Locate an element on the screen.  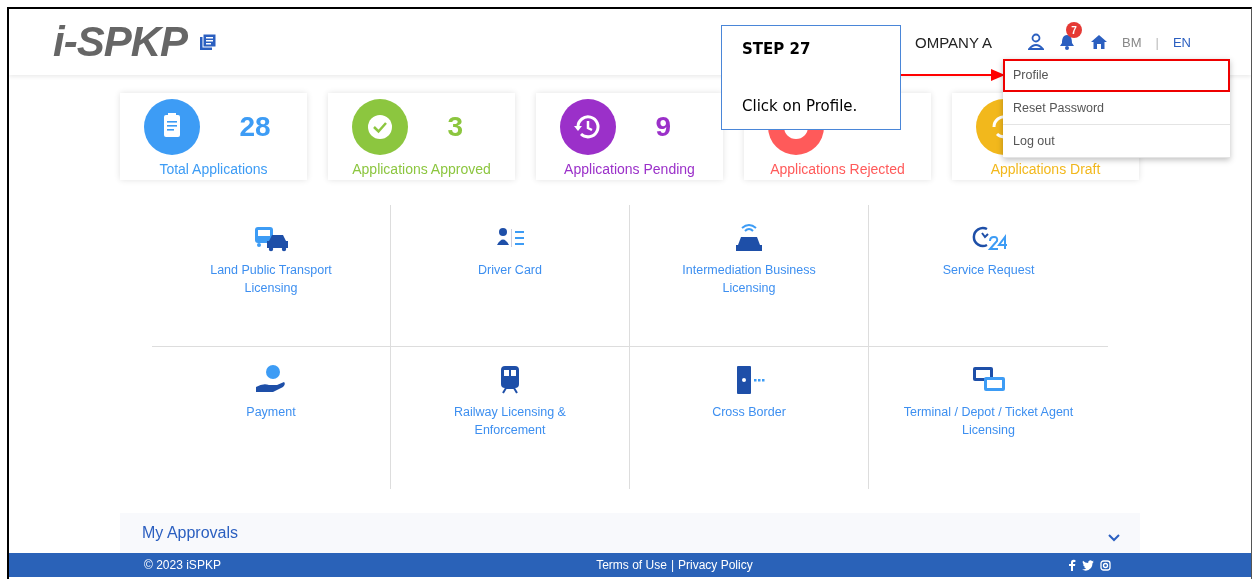
service-link: Driver Card is located at coordinates (510, 270).